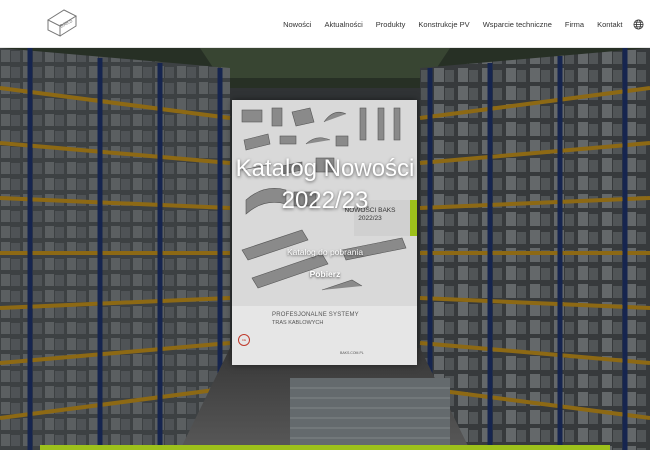  Describe the element at coordinates (298, 323) in the screenshot. I see `catalog-tagline-2: TRAS KABLOWYCH` at that location.